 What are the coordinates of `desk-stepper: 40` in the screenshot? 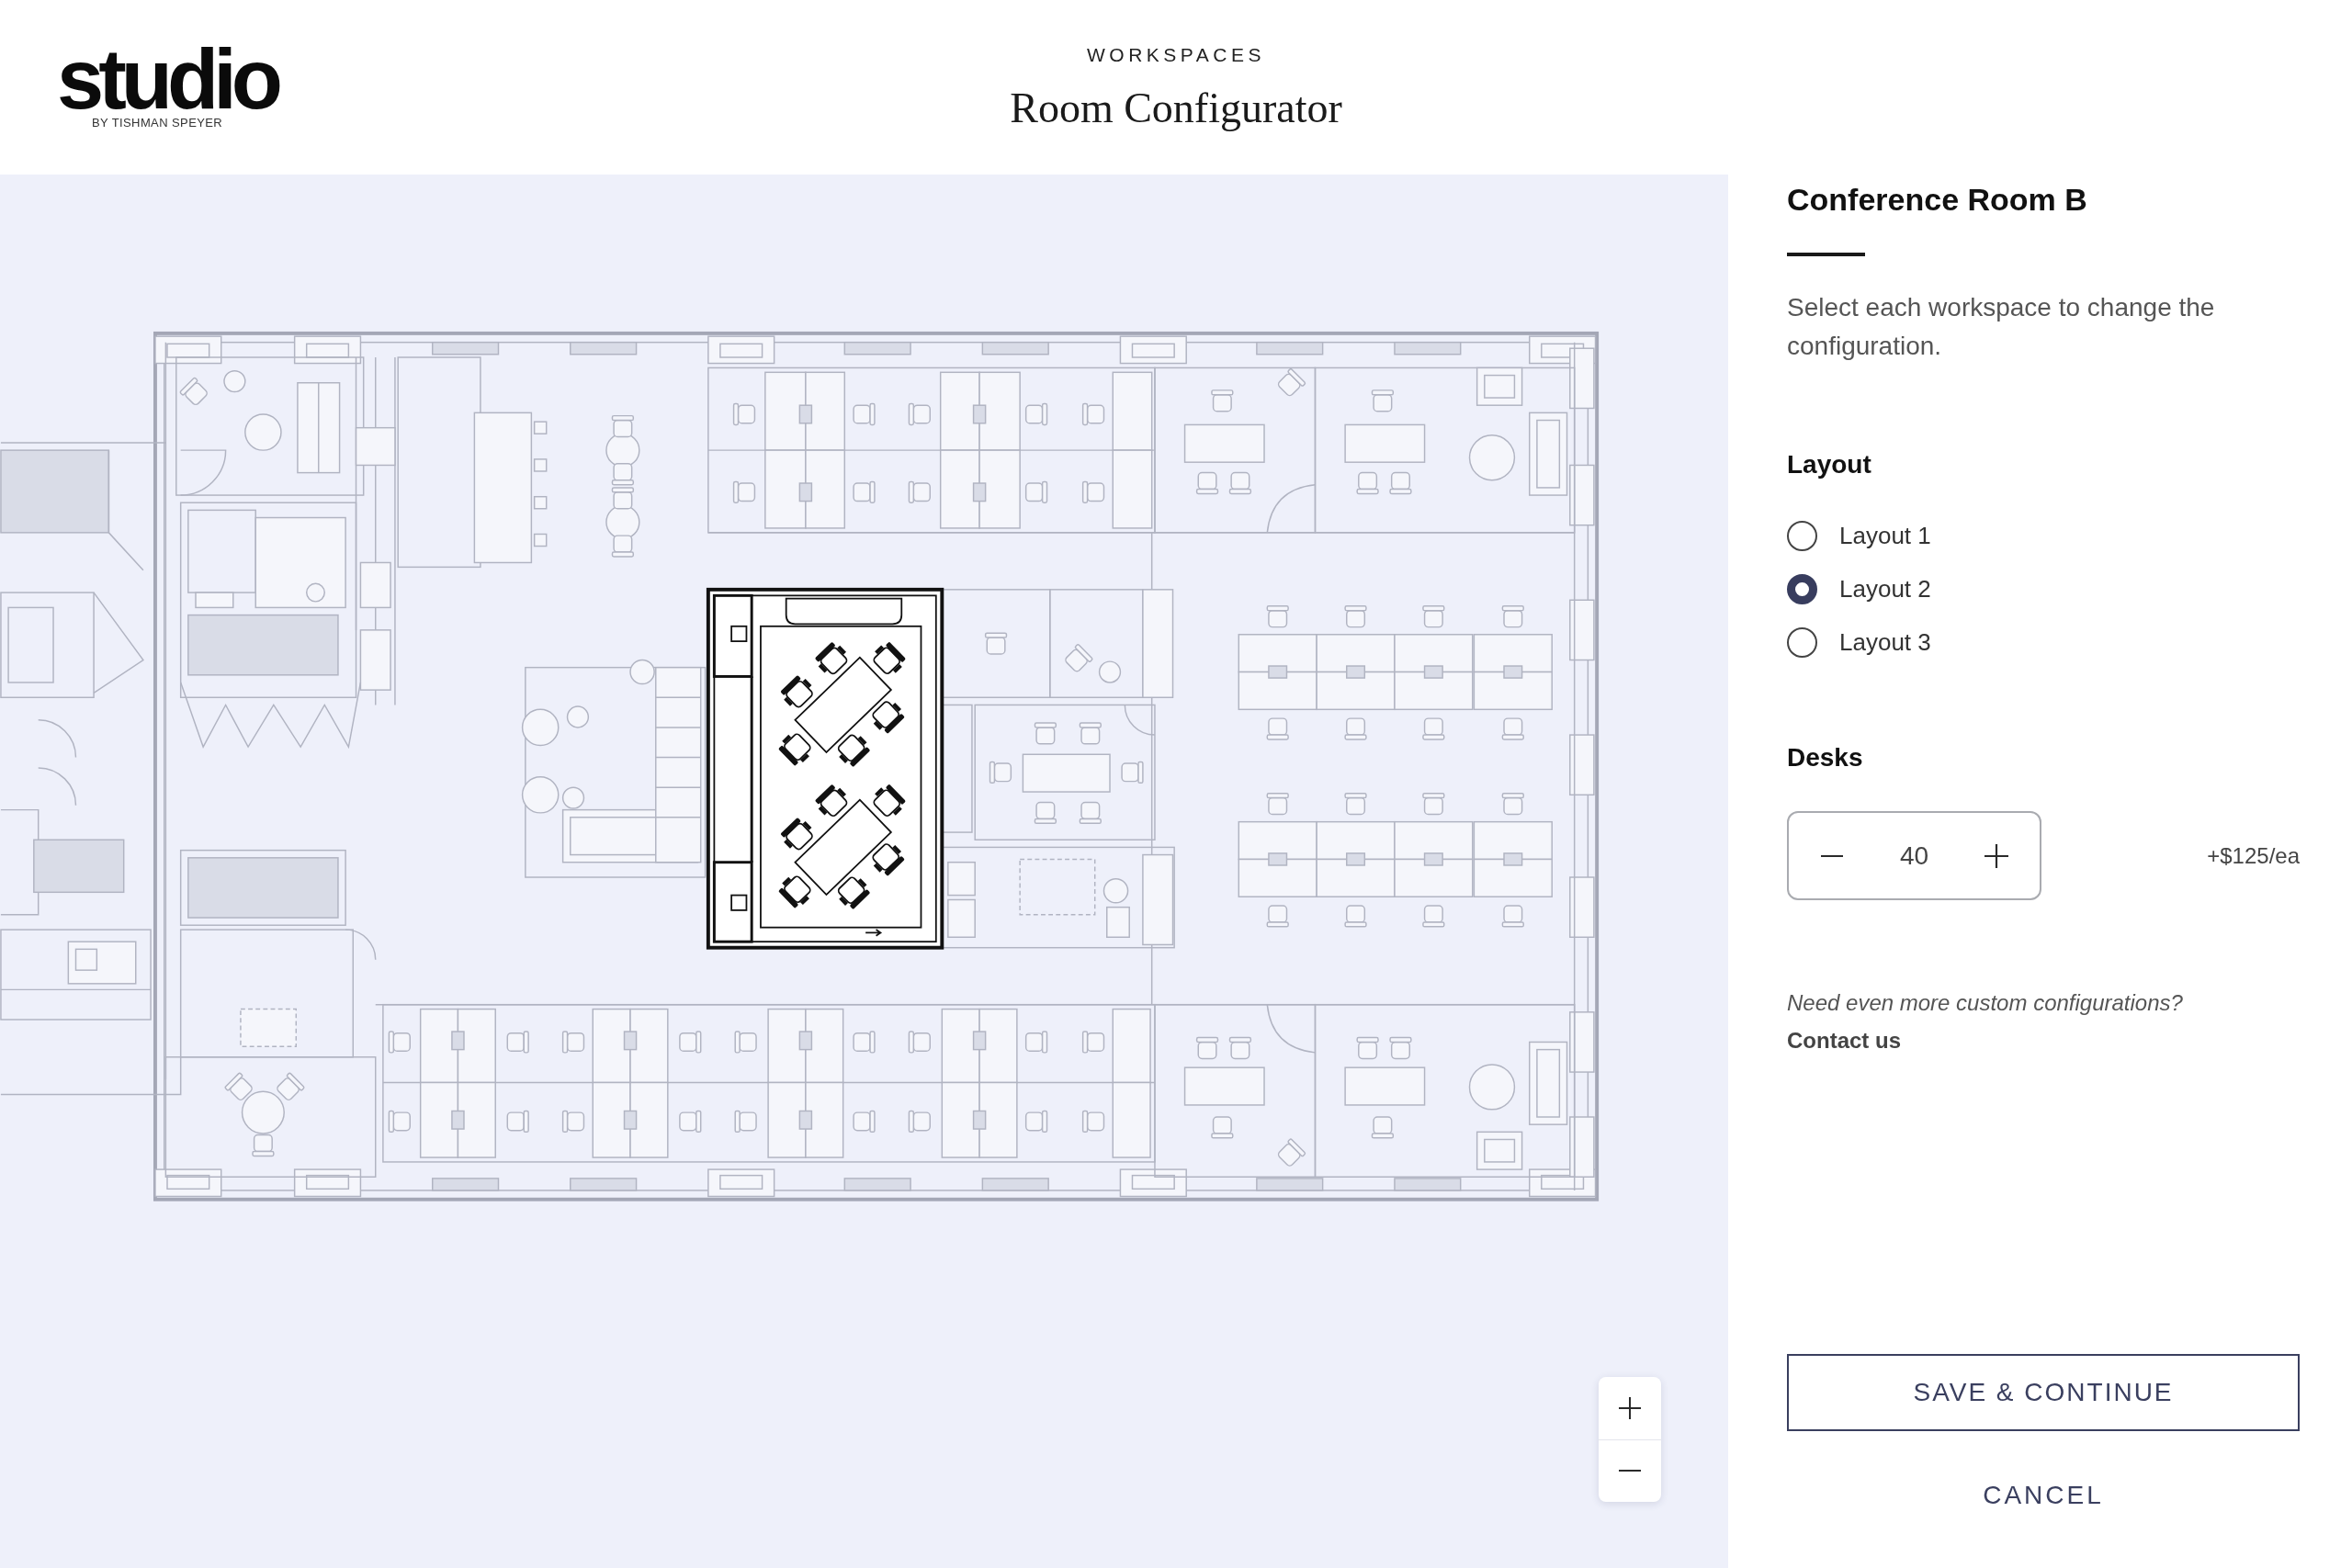 It's located at (1914, 855).